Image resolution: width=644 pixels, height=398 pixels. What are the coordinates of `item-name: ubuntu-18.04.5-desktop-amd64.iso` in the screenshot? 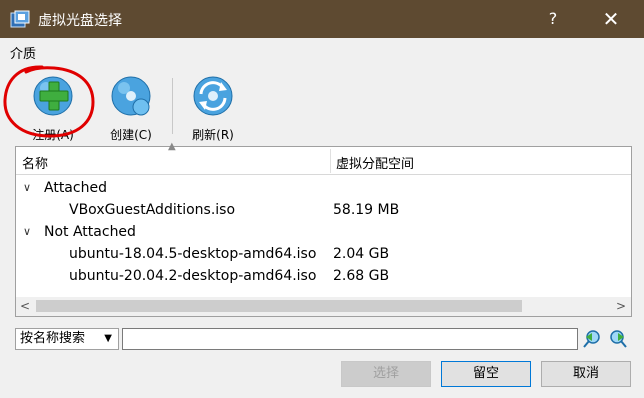 It's located at (193, 254).